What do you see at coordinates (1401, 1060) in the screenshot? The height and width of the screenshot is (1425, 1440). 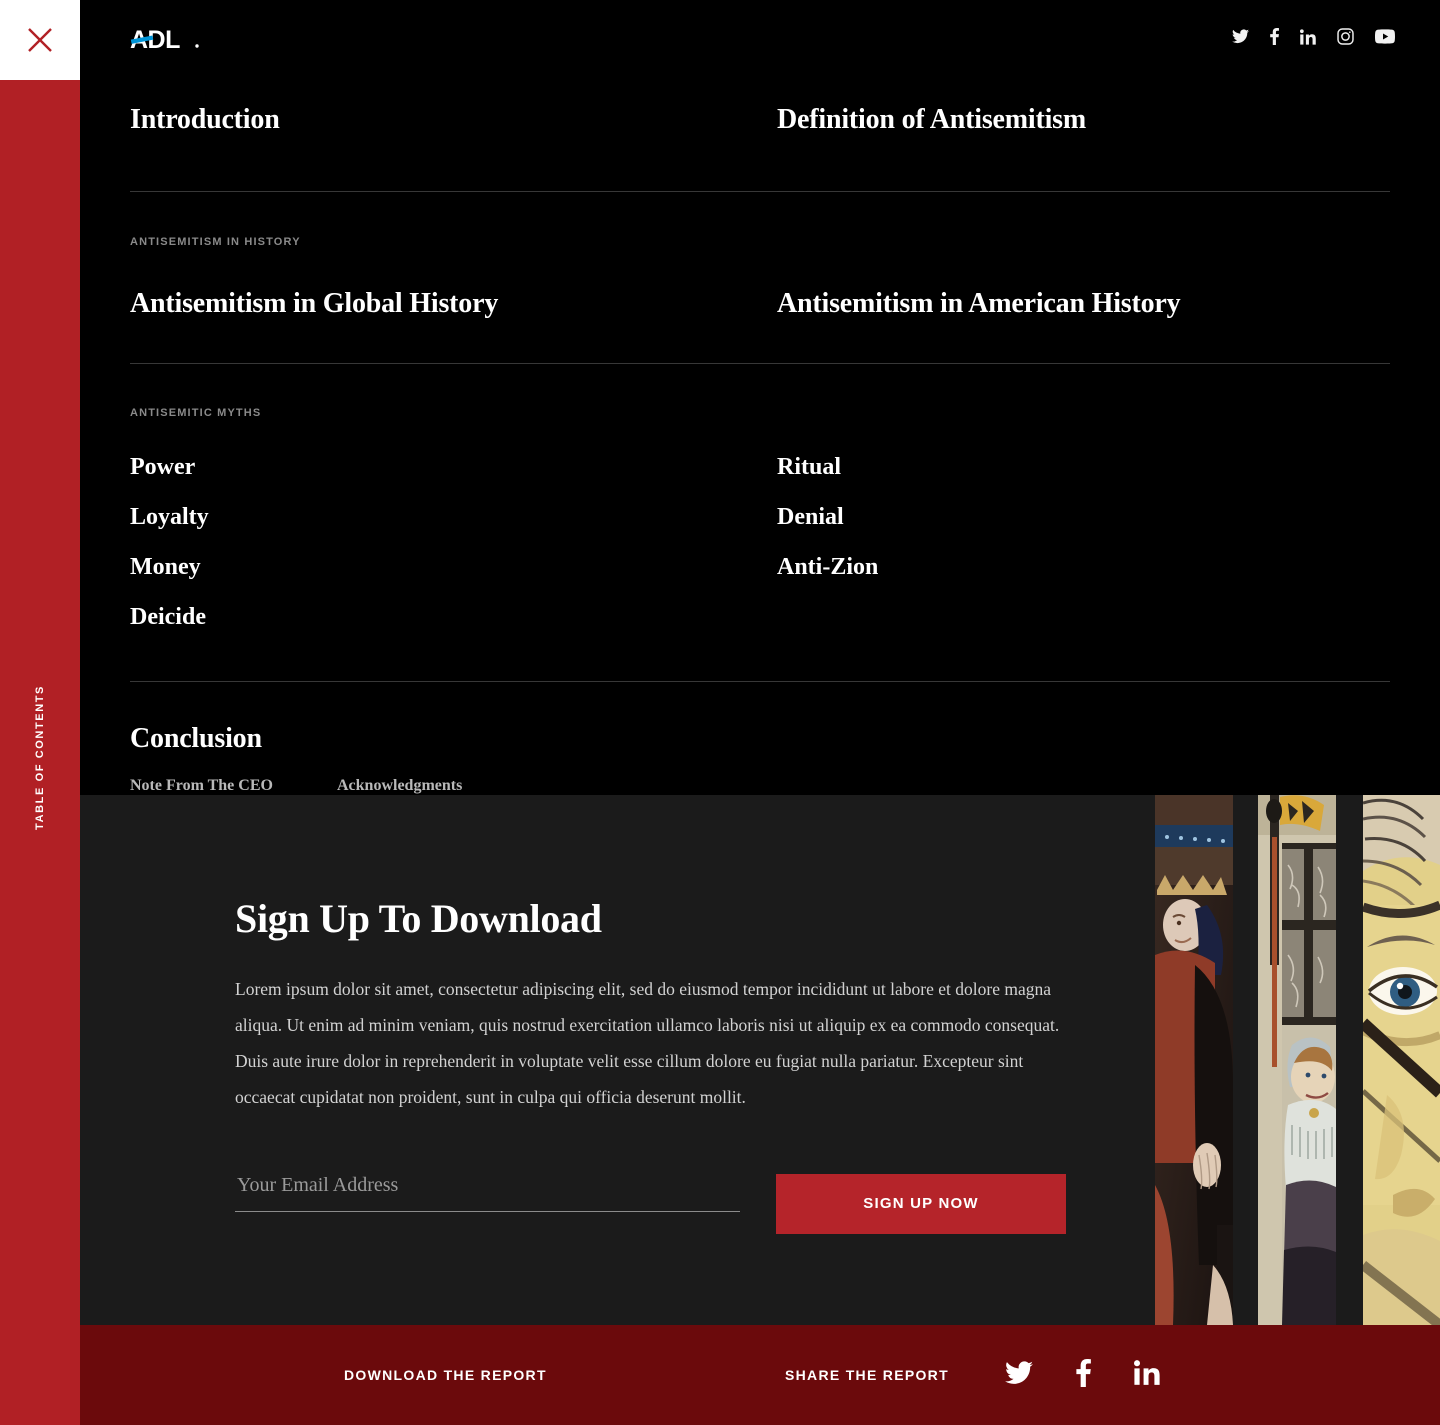 I see `caricature-eye-strip` at bounding box center [1401, 1060].